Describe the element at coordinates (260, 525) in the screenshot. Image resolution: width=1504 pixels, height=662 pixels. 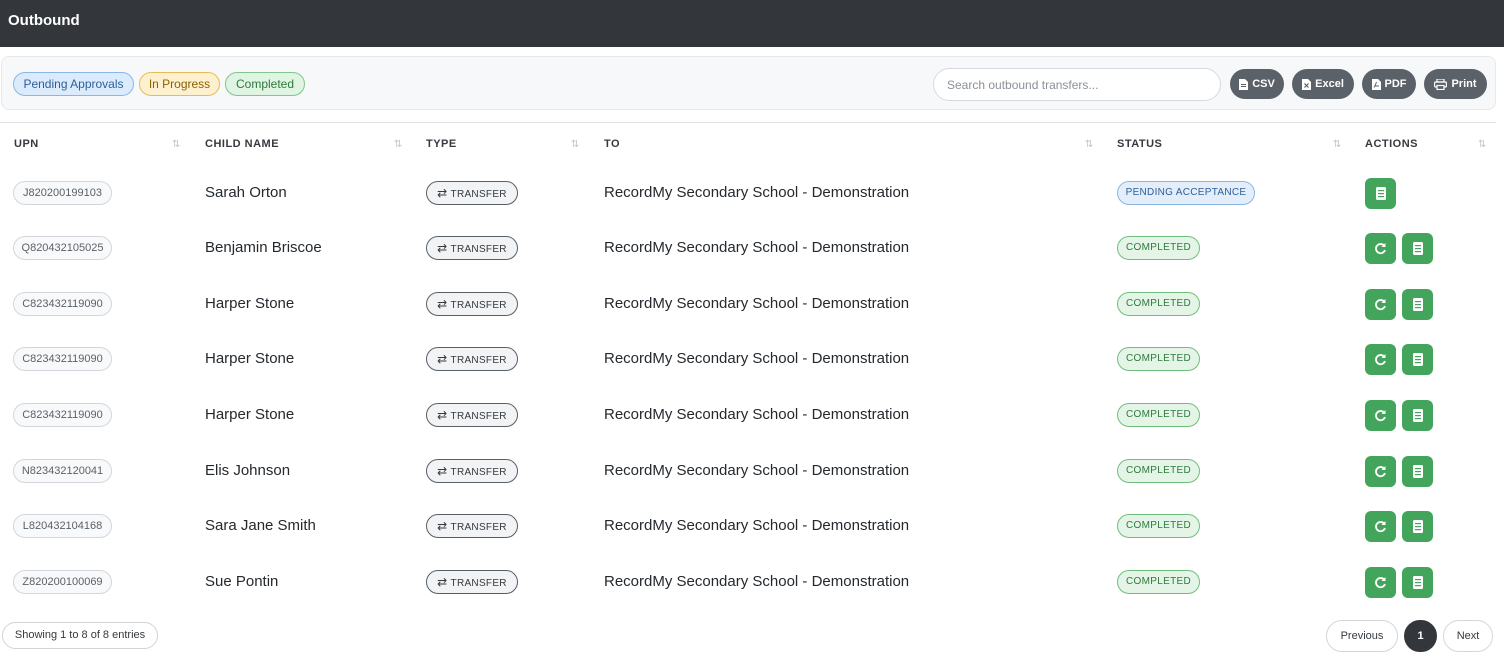
I see `child-name: Sara Jane Smith` at that location.